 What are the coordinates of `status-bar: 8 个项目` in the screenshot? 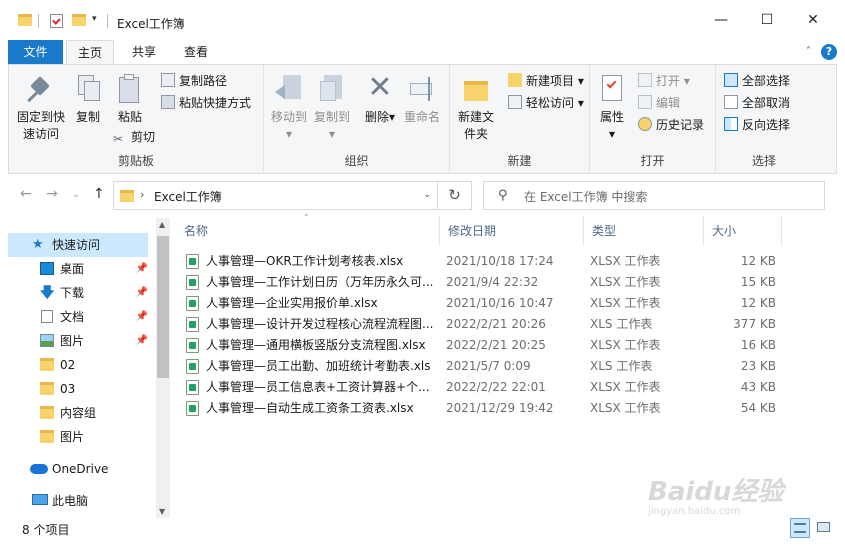 It's located at (422, 529).